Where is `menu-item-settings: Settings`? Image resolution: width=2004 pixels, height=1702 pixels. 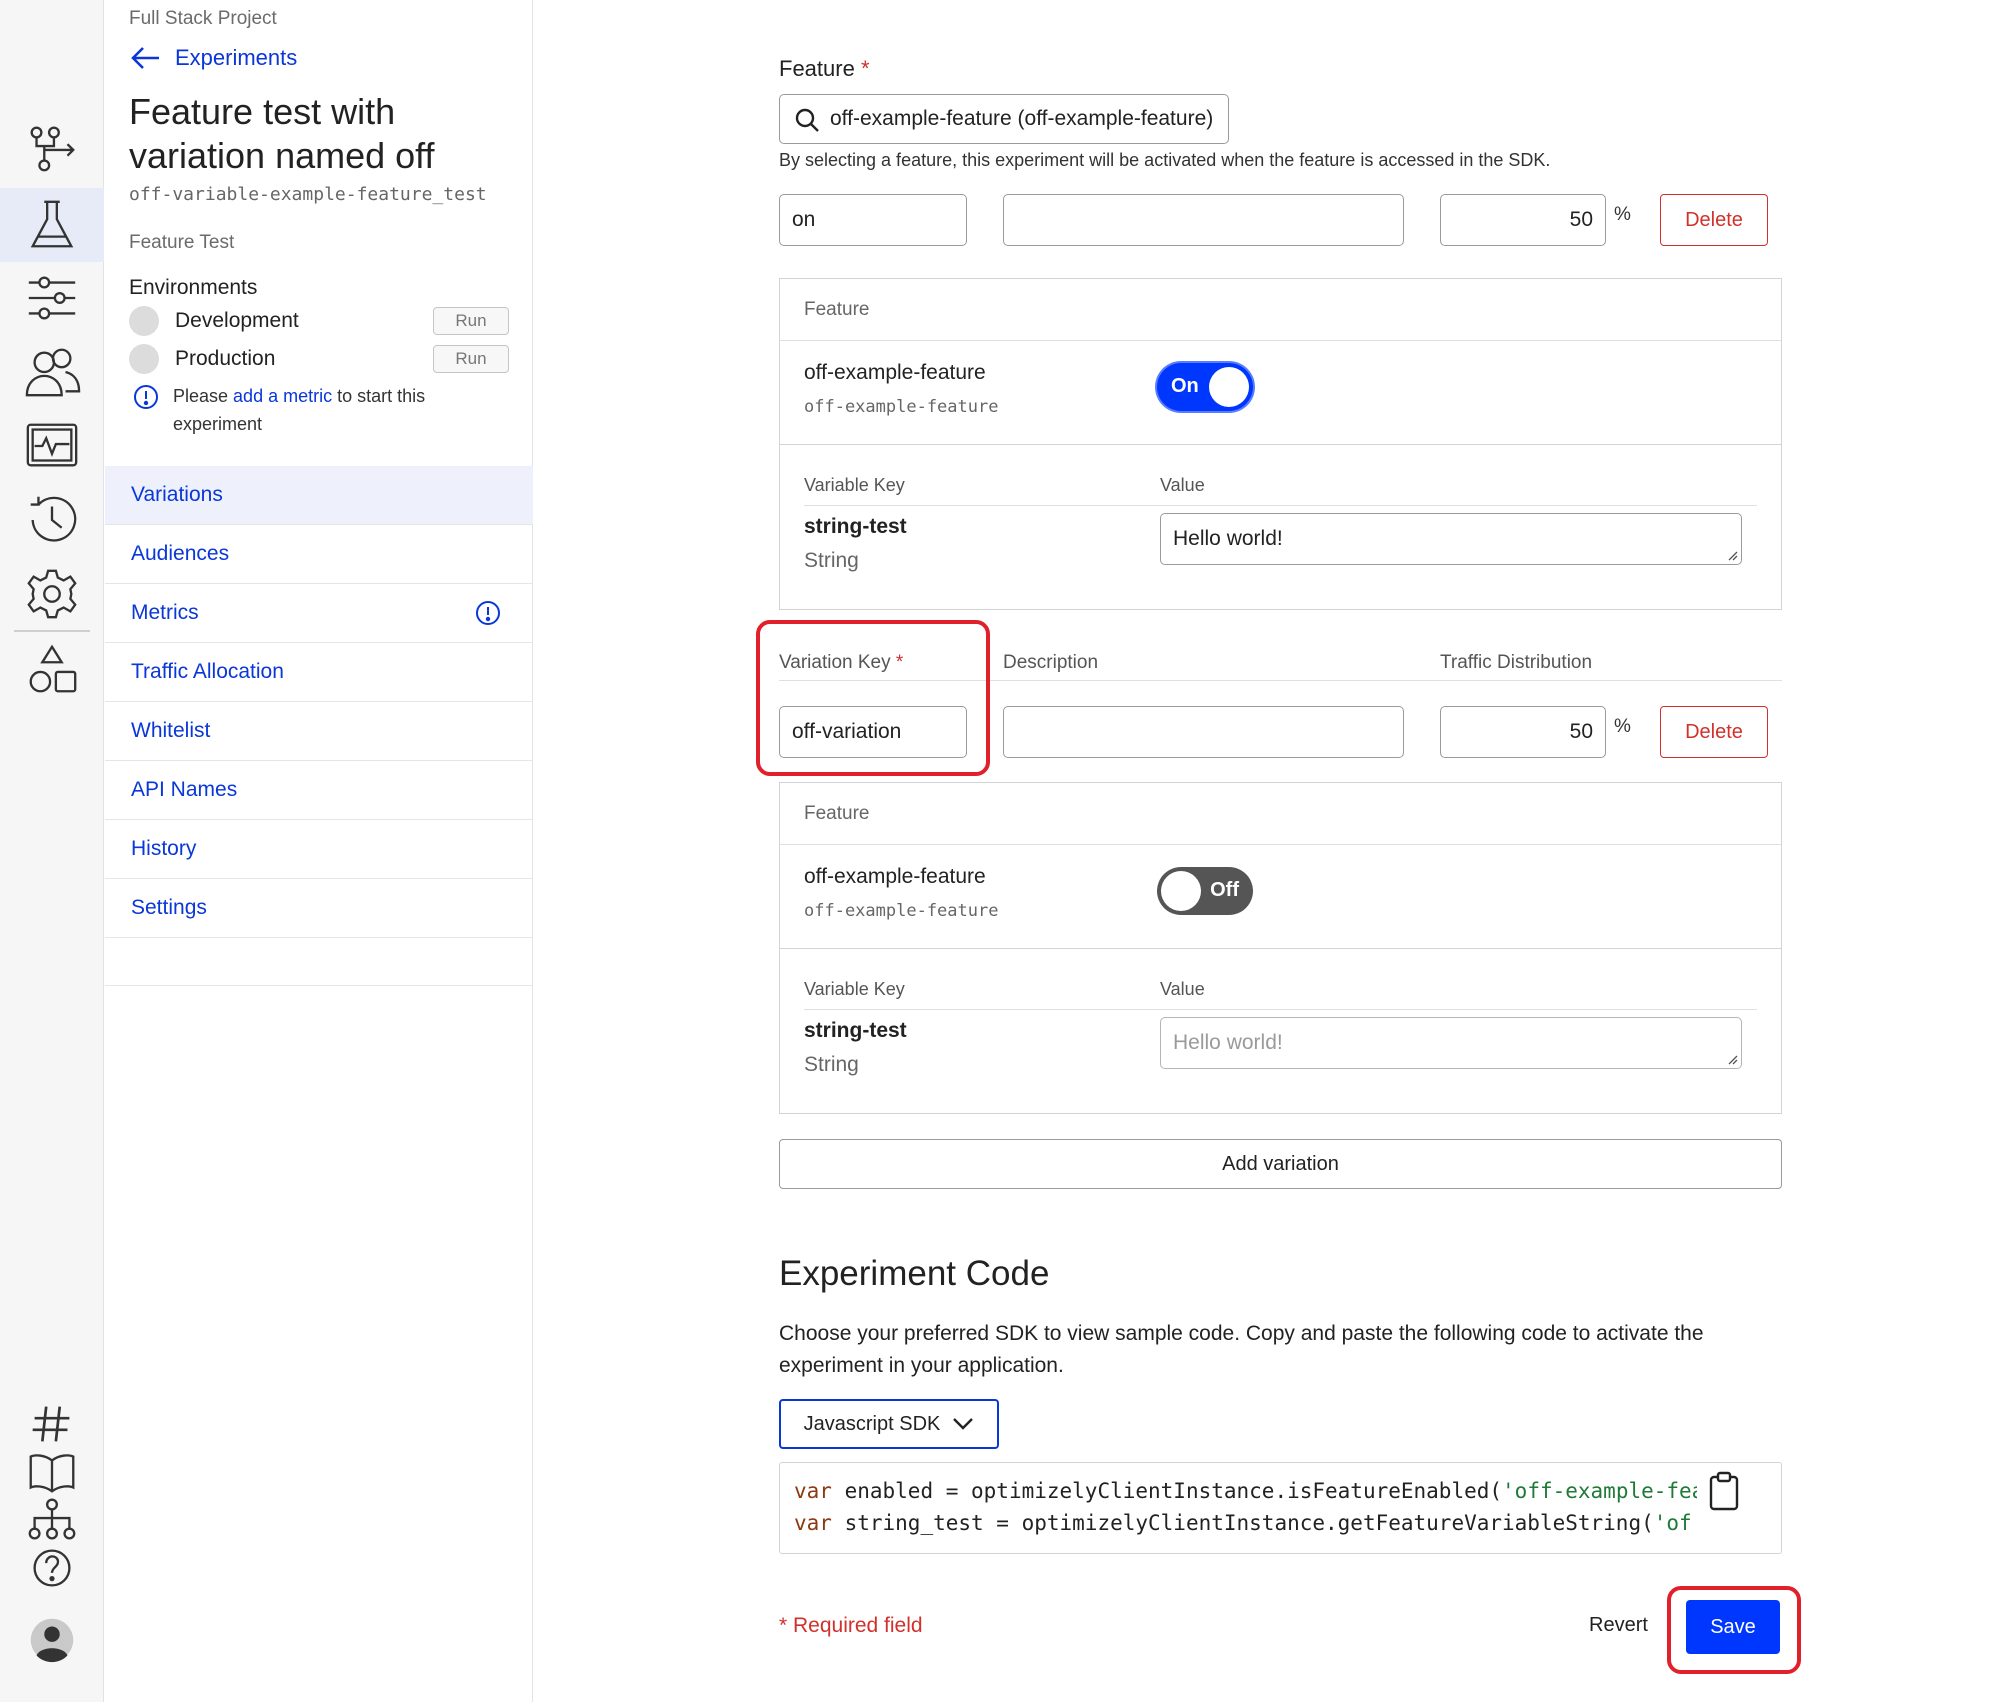 menu-item-settings: Settings is located at coordinates (319, 908).